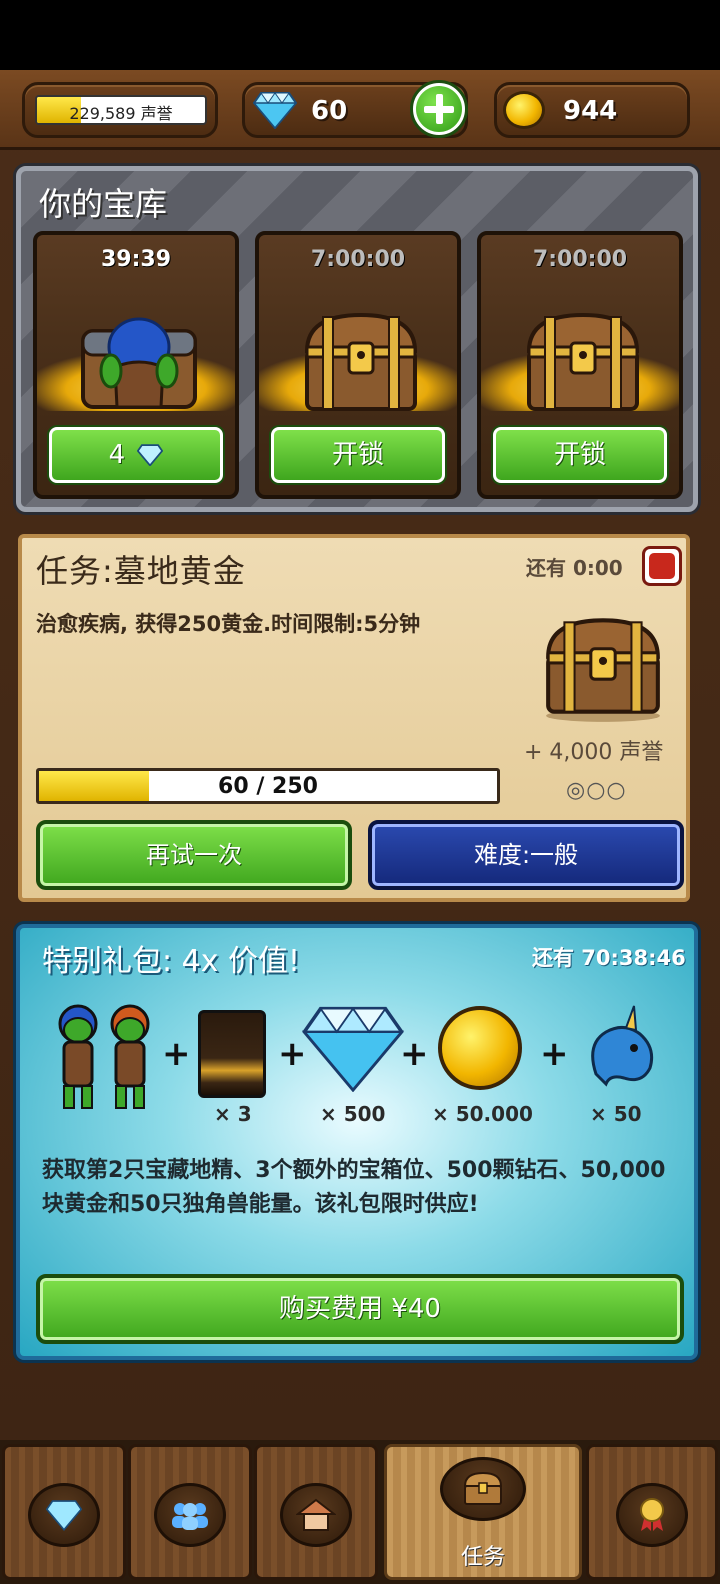 This screenshot has height=1584, width=720. Describe the element at coordinates (136, 455) in the screenshot. I see `speed-up-button: 4` at that location.